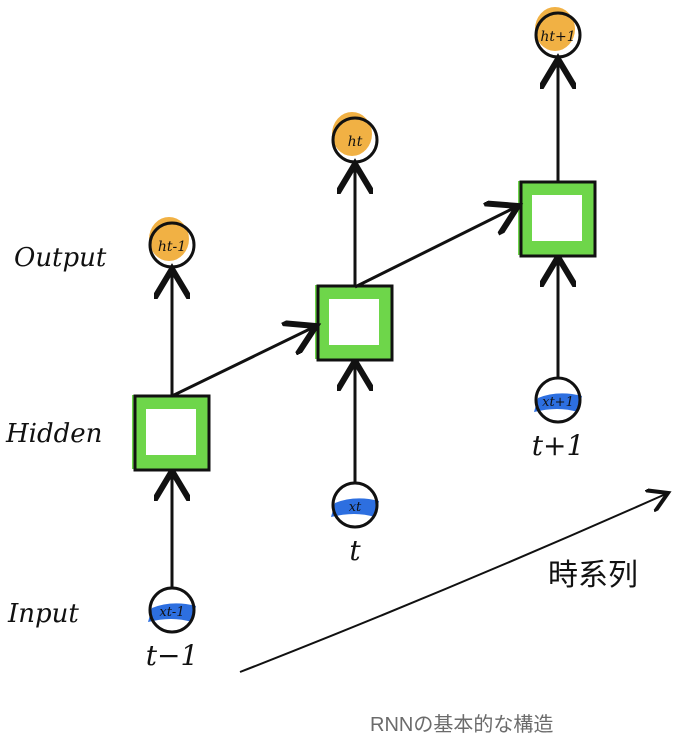  What do you see at coordinates (355, 142) in the screenshot?
I see `output-node-label: ht` at bounding box center [355, 142].